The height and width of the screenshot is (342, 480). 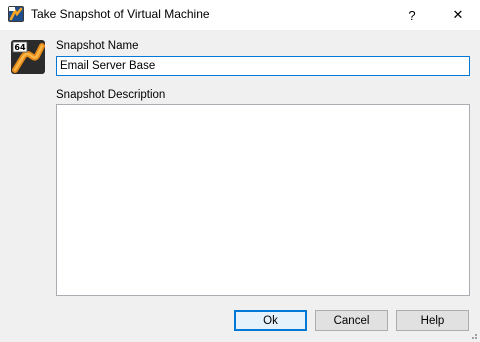 I want to click on window-title: Take Snapshot of Virtual Machine, so click(x=120, y=14).